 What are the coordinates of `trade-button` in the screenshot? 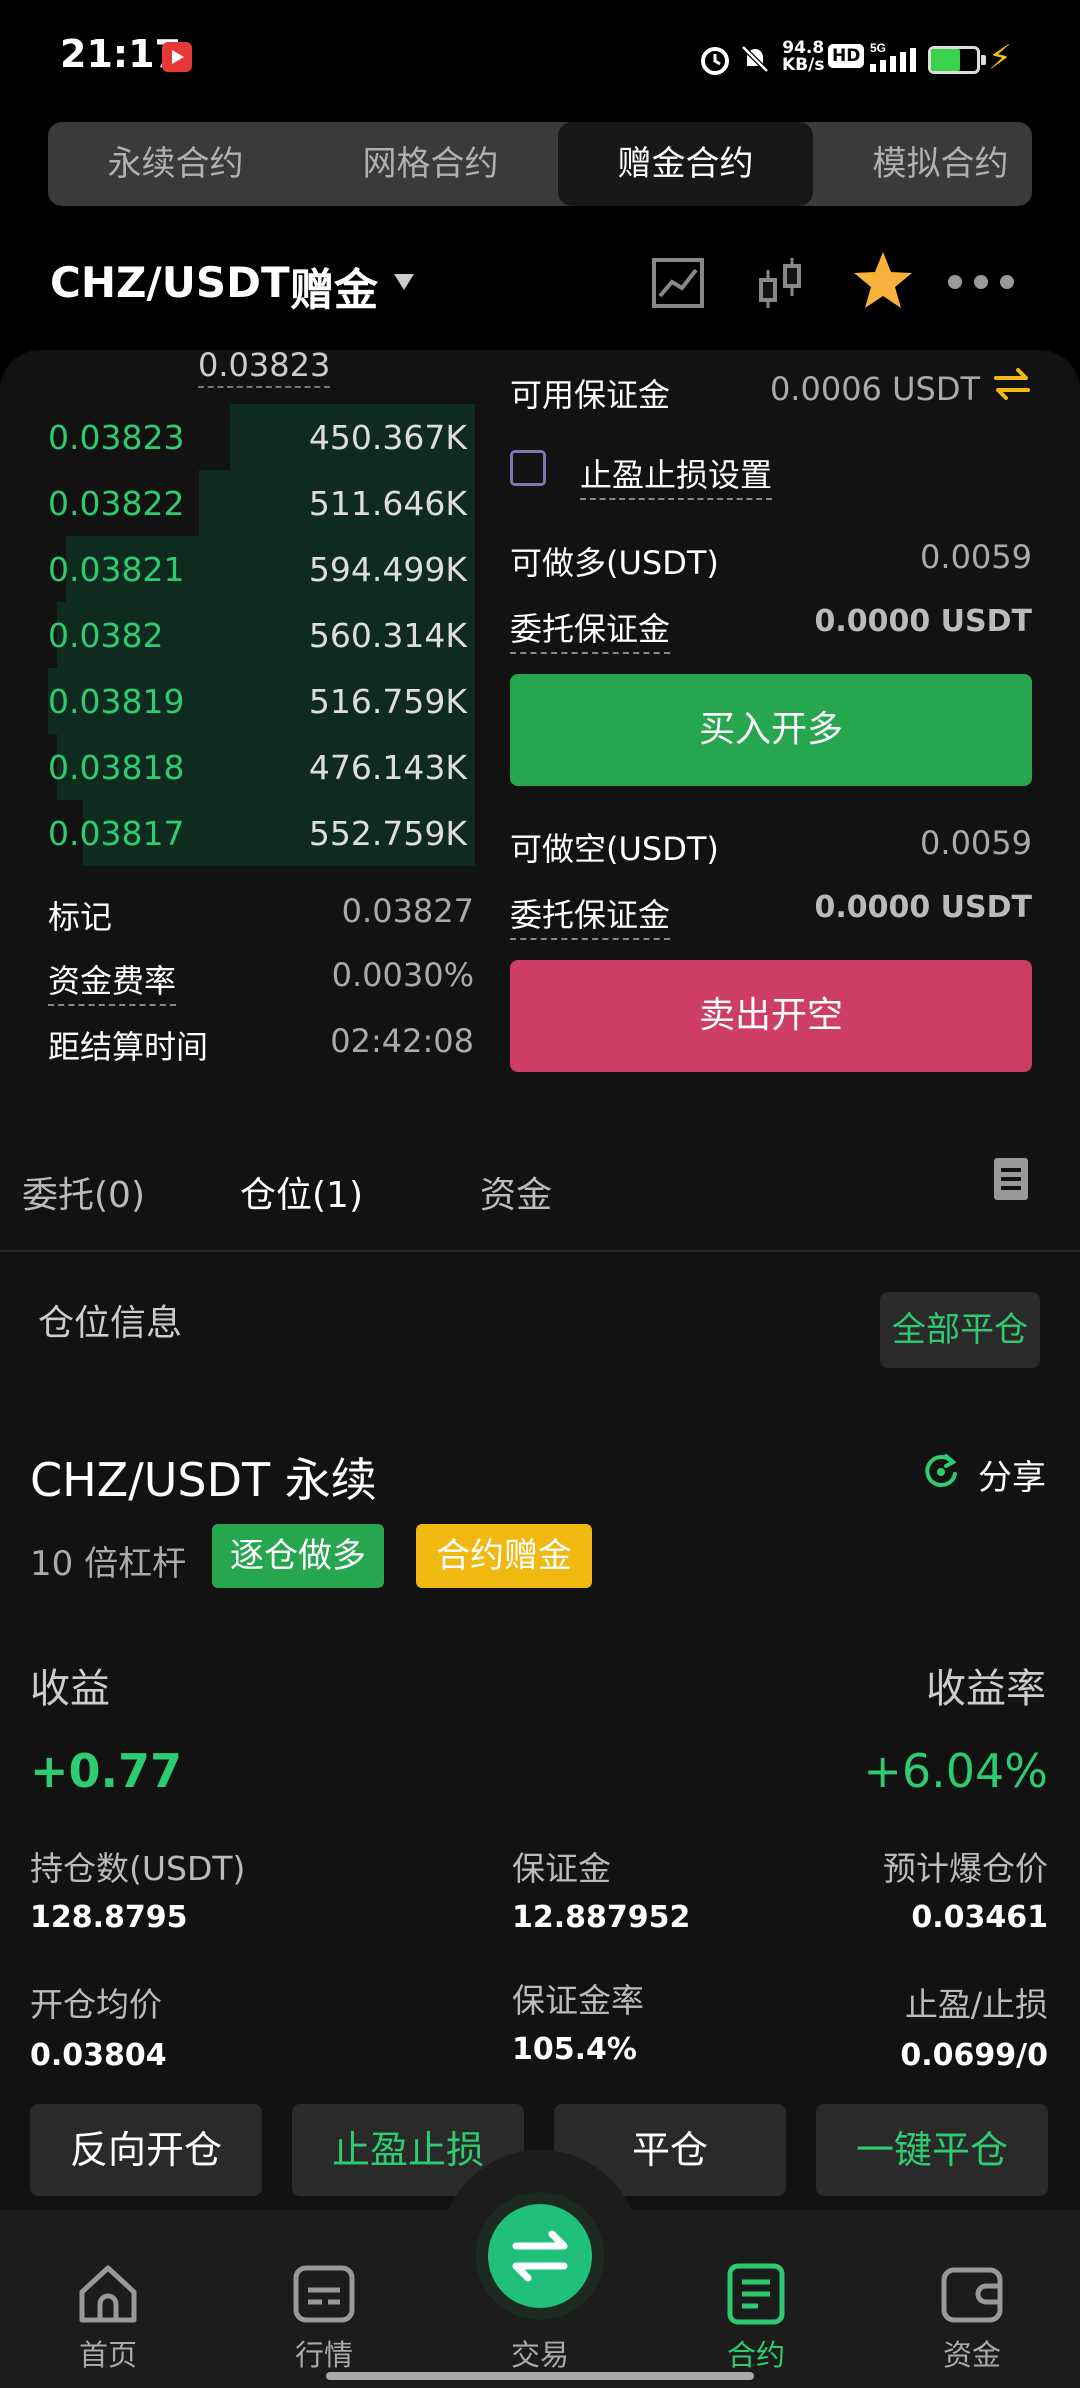 It's located at (540, 2256).